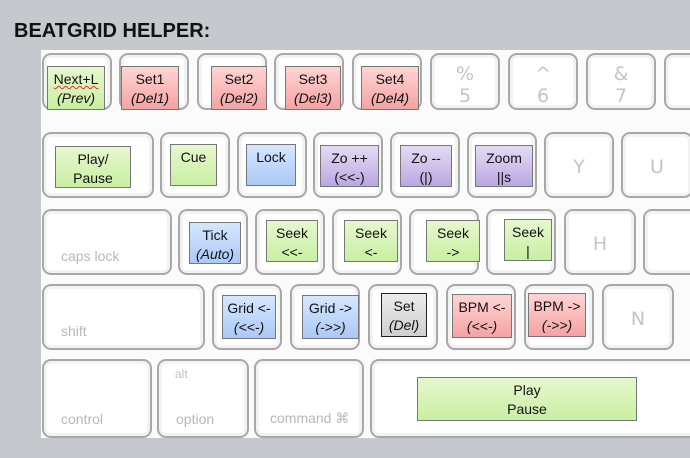  I want to click on label-line-1: BPM <-, so click(482, 307).